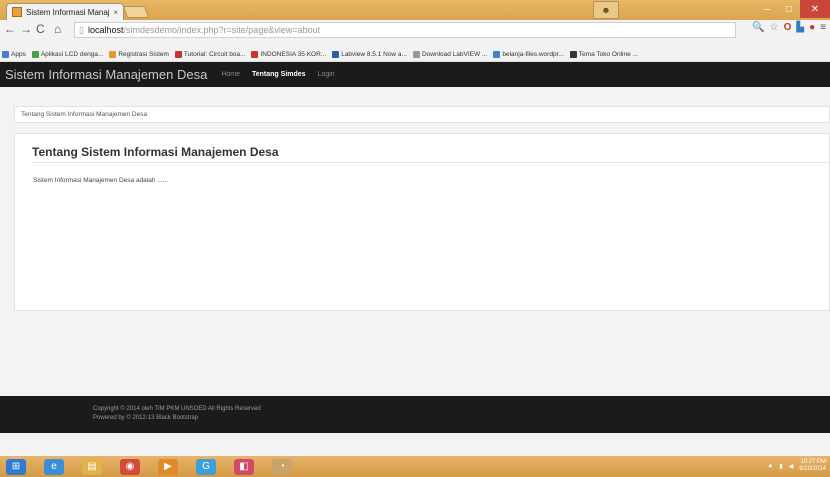 Image resolution: width=830 pixels, height=477 pixels. I want to click on opera-extension-icon: O, so click(788, 27).